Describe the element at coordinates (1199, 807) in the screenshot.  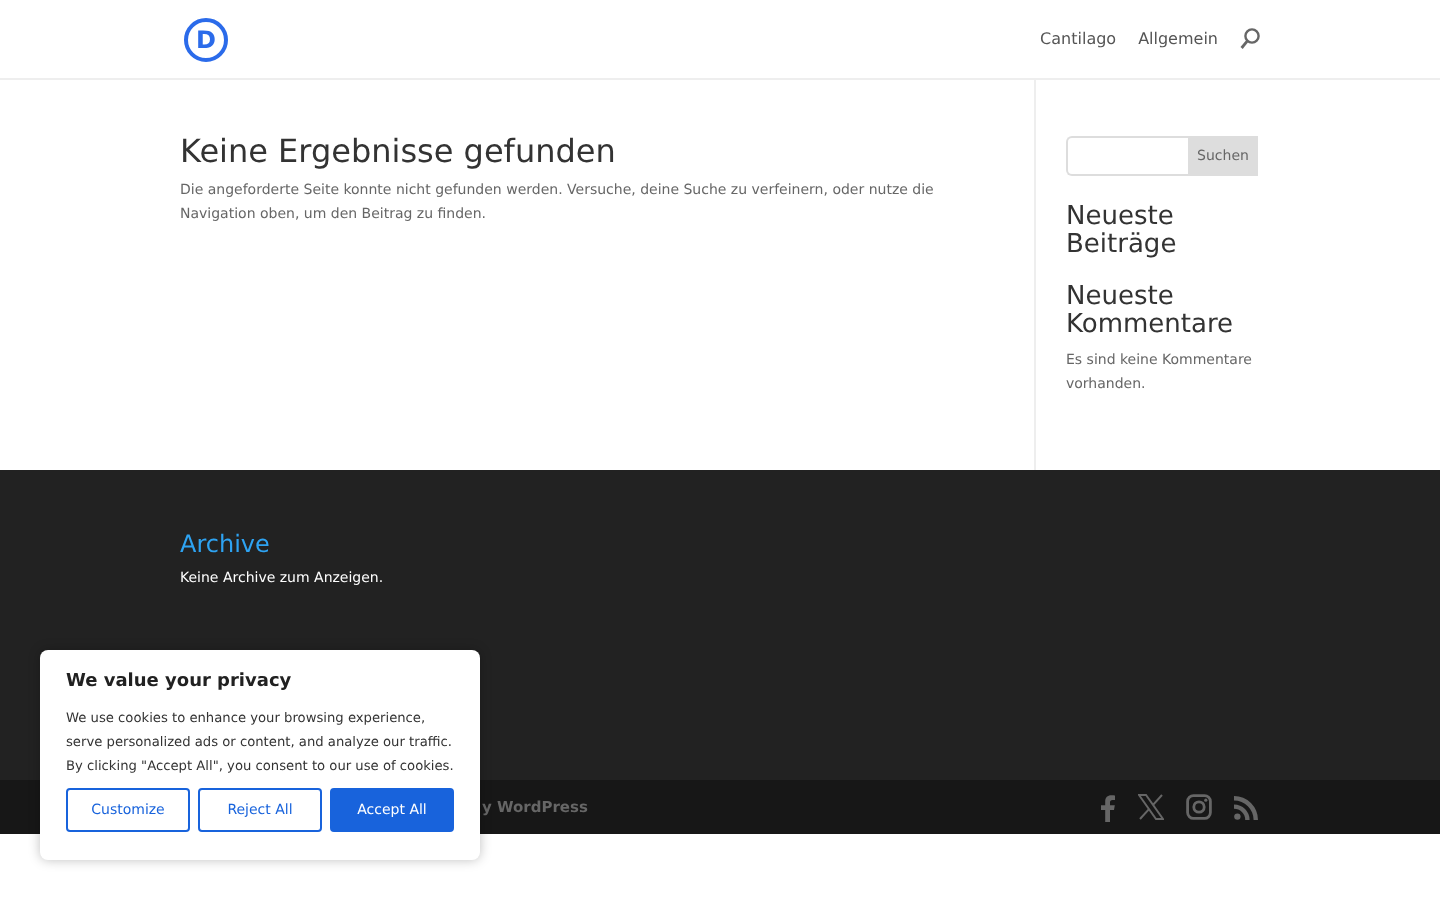
I see `instagram-icon` at that location.